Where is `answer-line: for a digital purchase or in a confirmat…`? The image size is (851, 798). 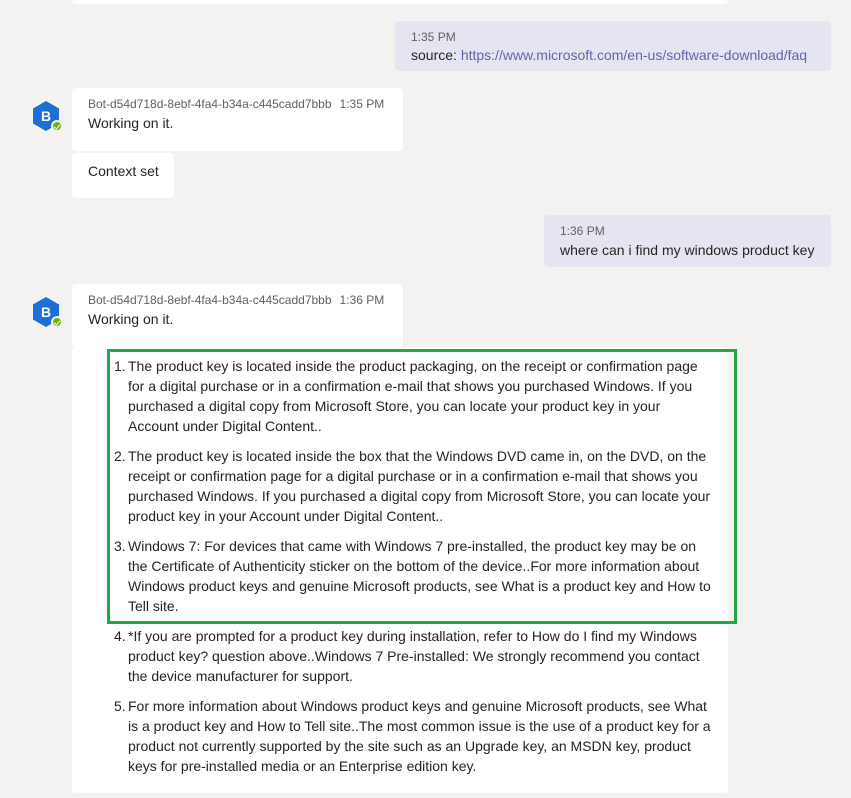
answer-line: for a digital purchase or in a confirmat… is located at coordinates (410, 386).